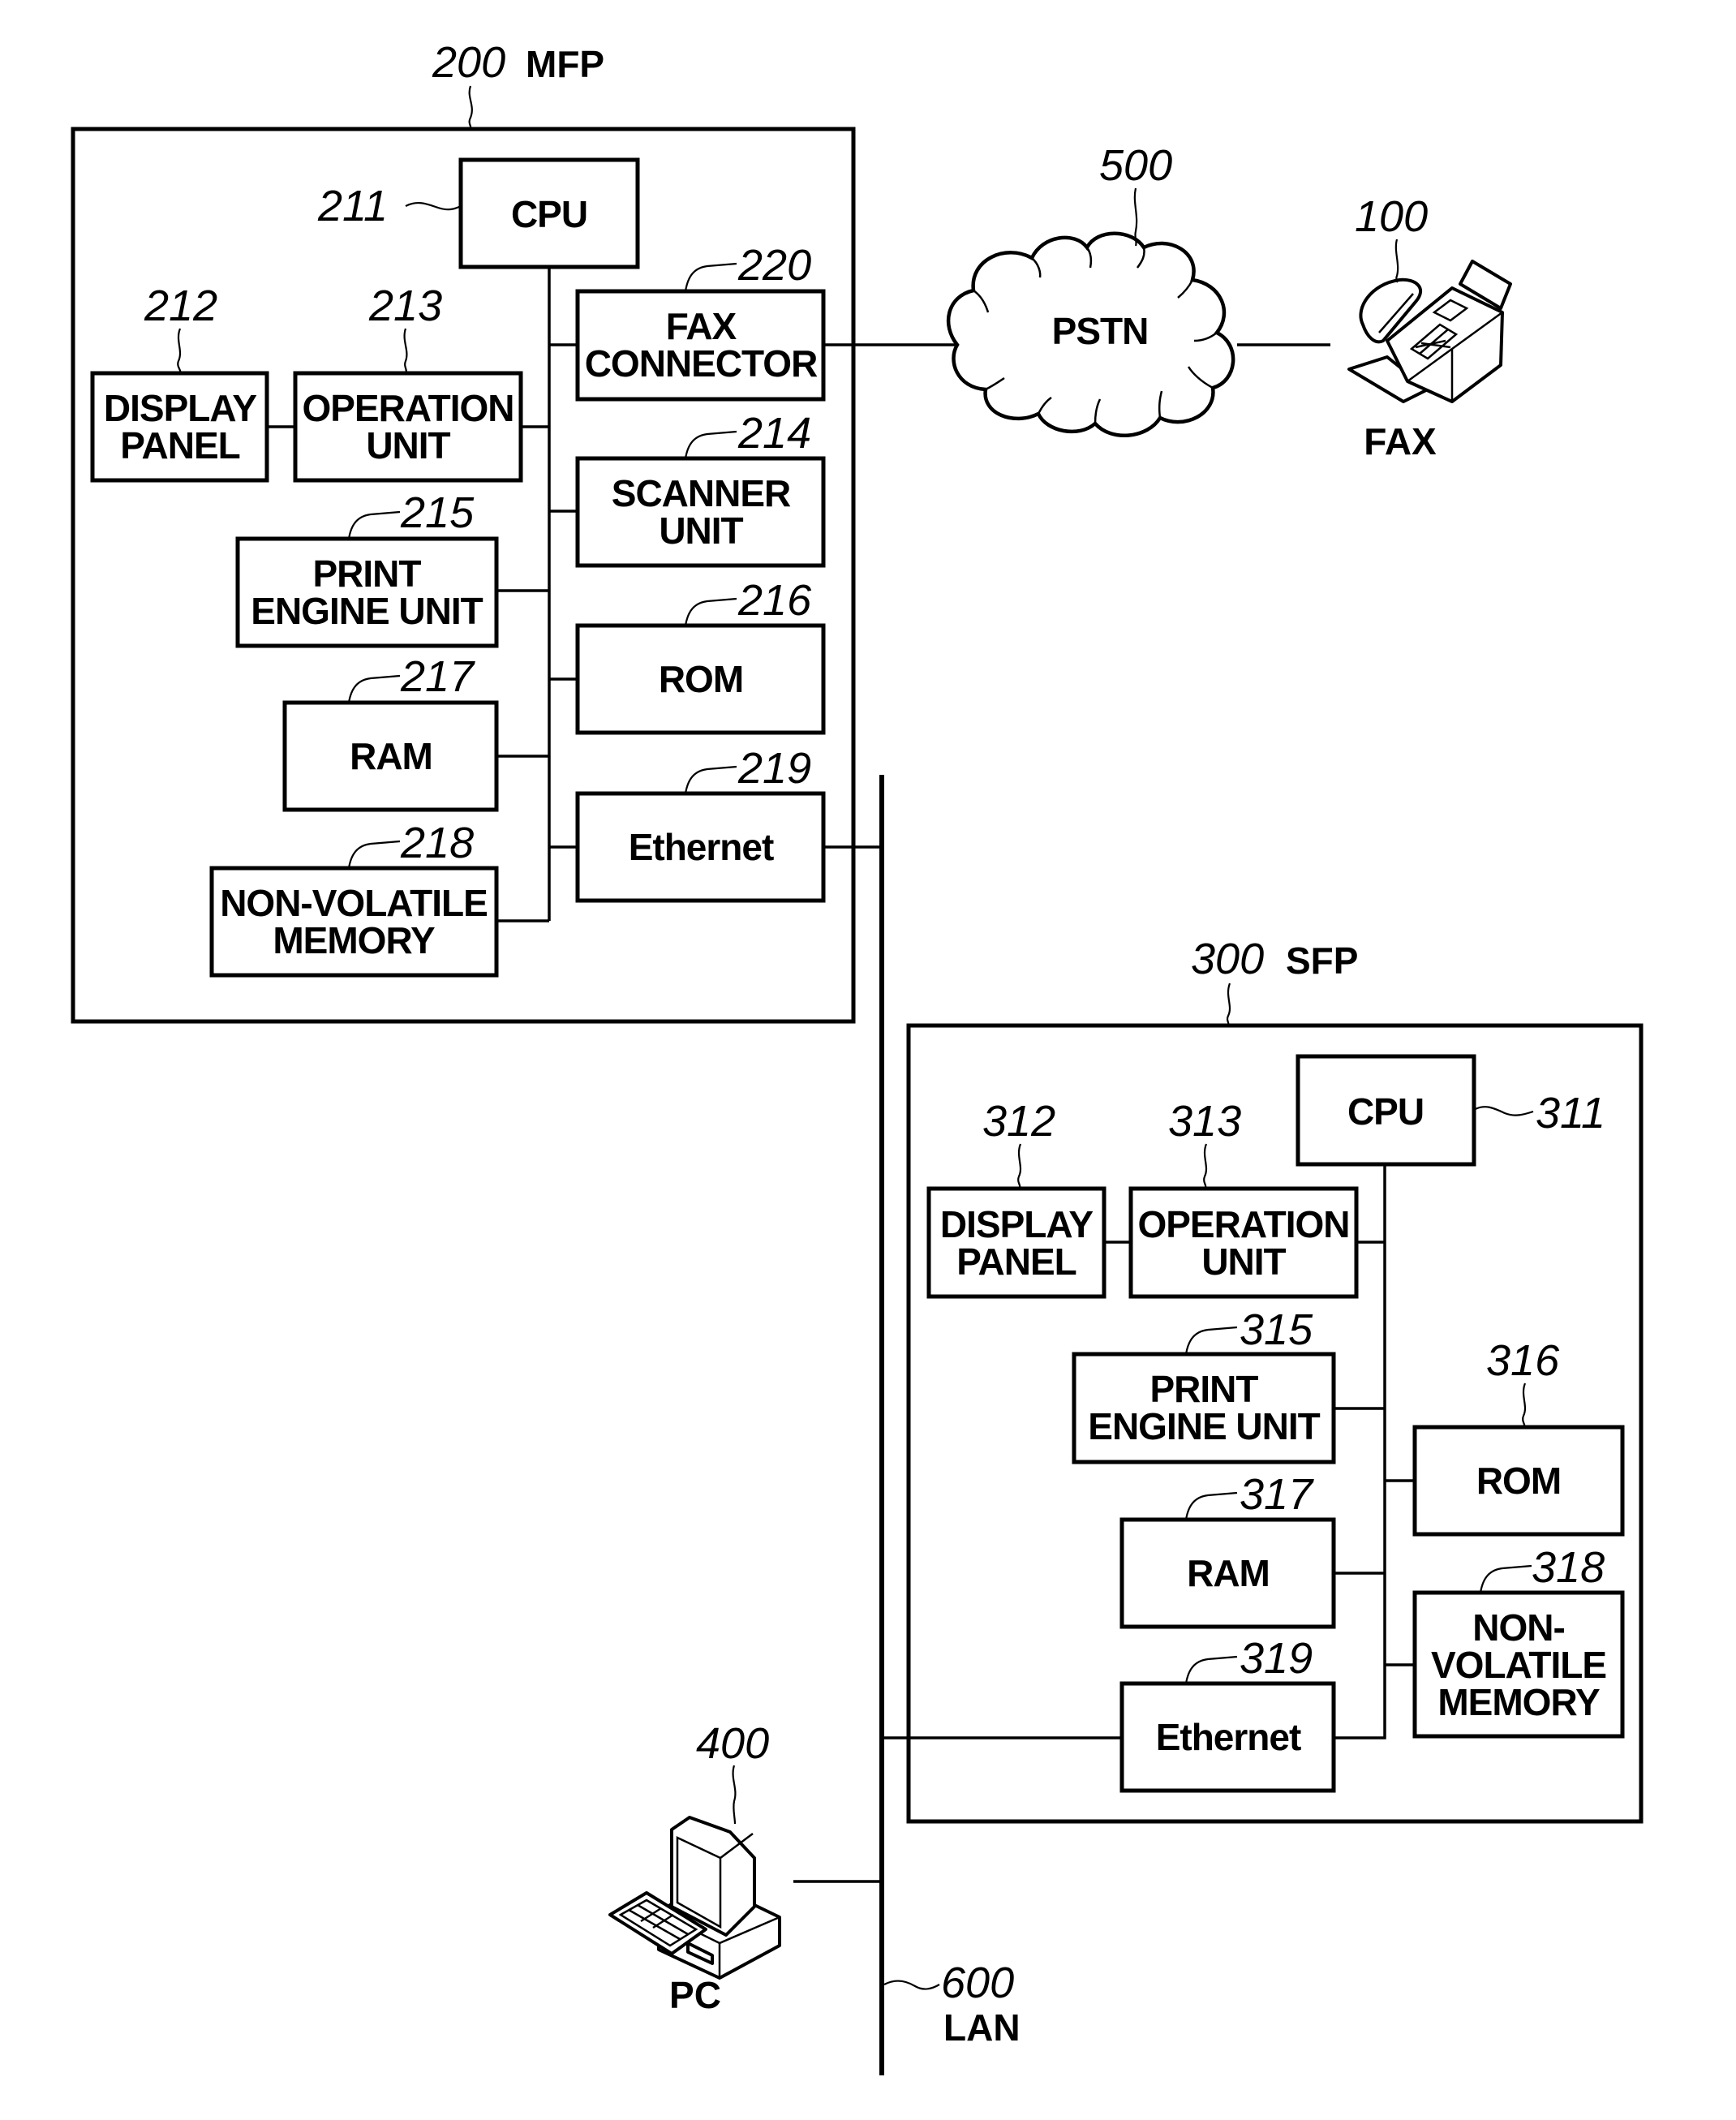 The image size is (1736, 2120). Describe the element at coordinates (1227, 959) in the screenshot. I see `sfp-ref-number: 300` at that location.